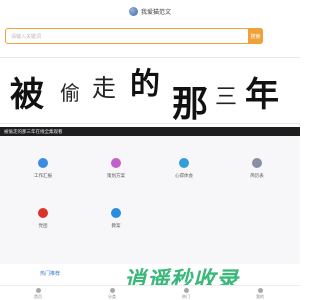  I want to click on grid-item-plan: 策划方案, so click(116, 168).